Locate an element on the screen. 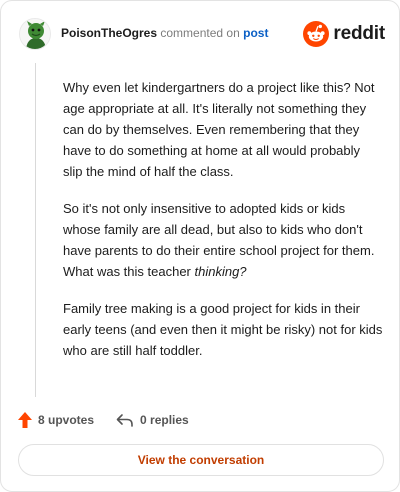  comment-meta: PoisonTheOgres commented on post is located at coordinates (164, 33).